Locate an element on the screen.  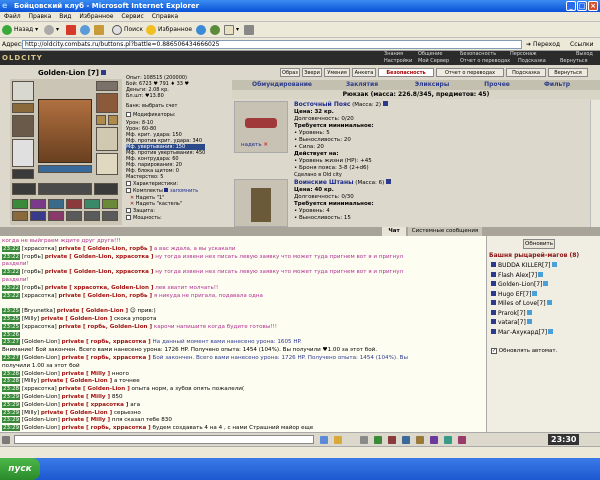
filter-icon is located at coordinates (364, 440).